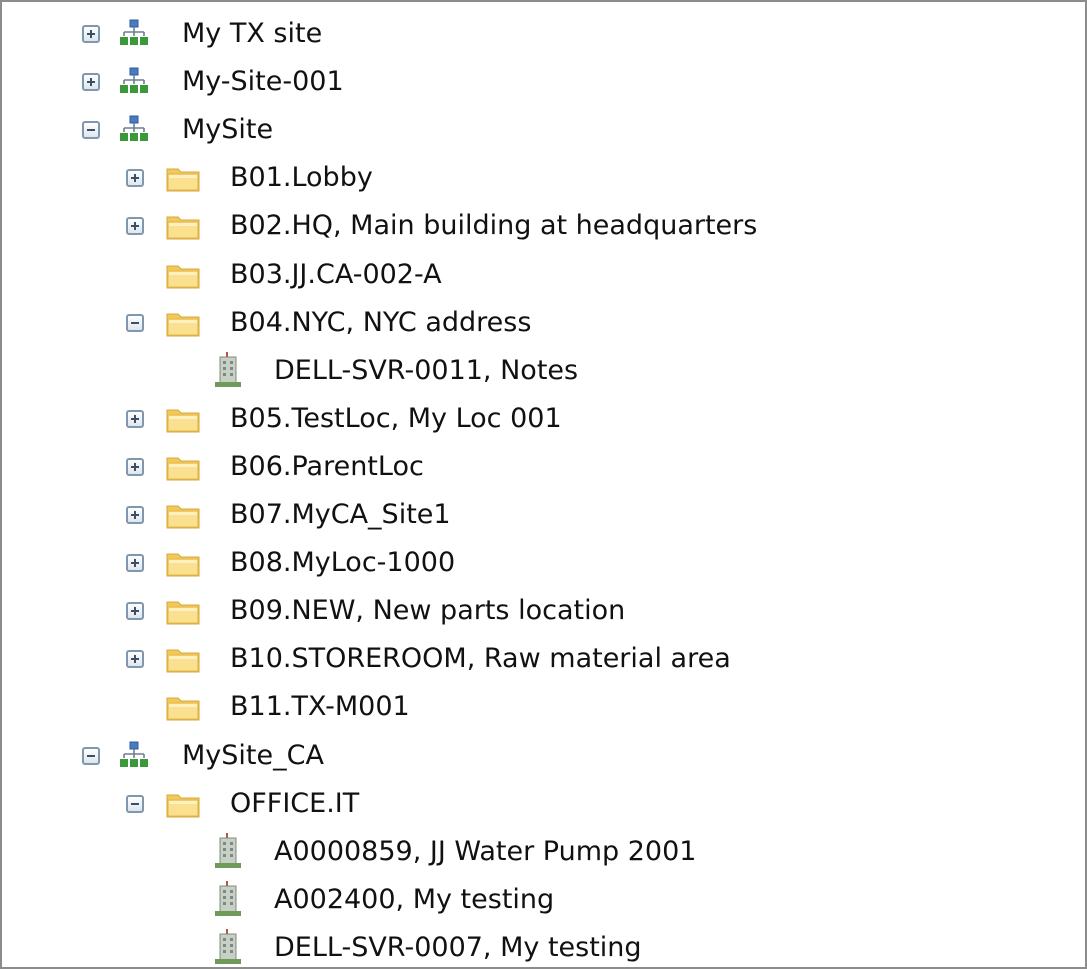 This screenshot has height=969, width=1087. What do you see at coordinates (543, 323) in the screenshot?
I see `tree-node-folder: B04.NYC, NYC address` at bounding box center [543, 323].